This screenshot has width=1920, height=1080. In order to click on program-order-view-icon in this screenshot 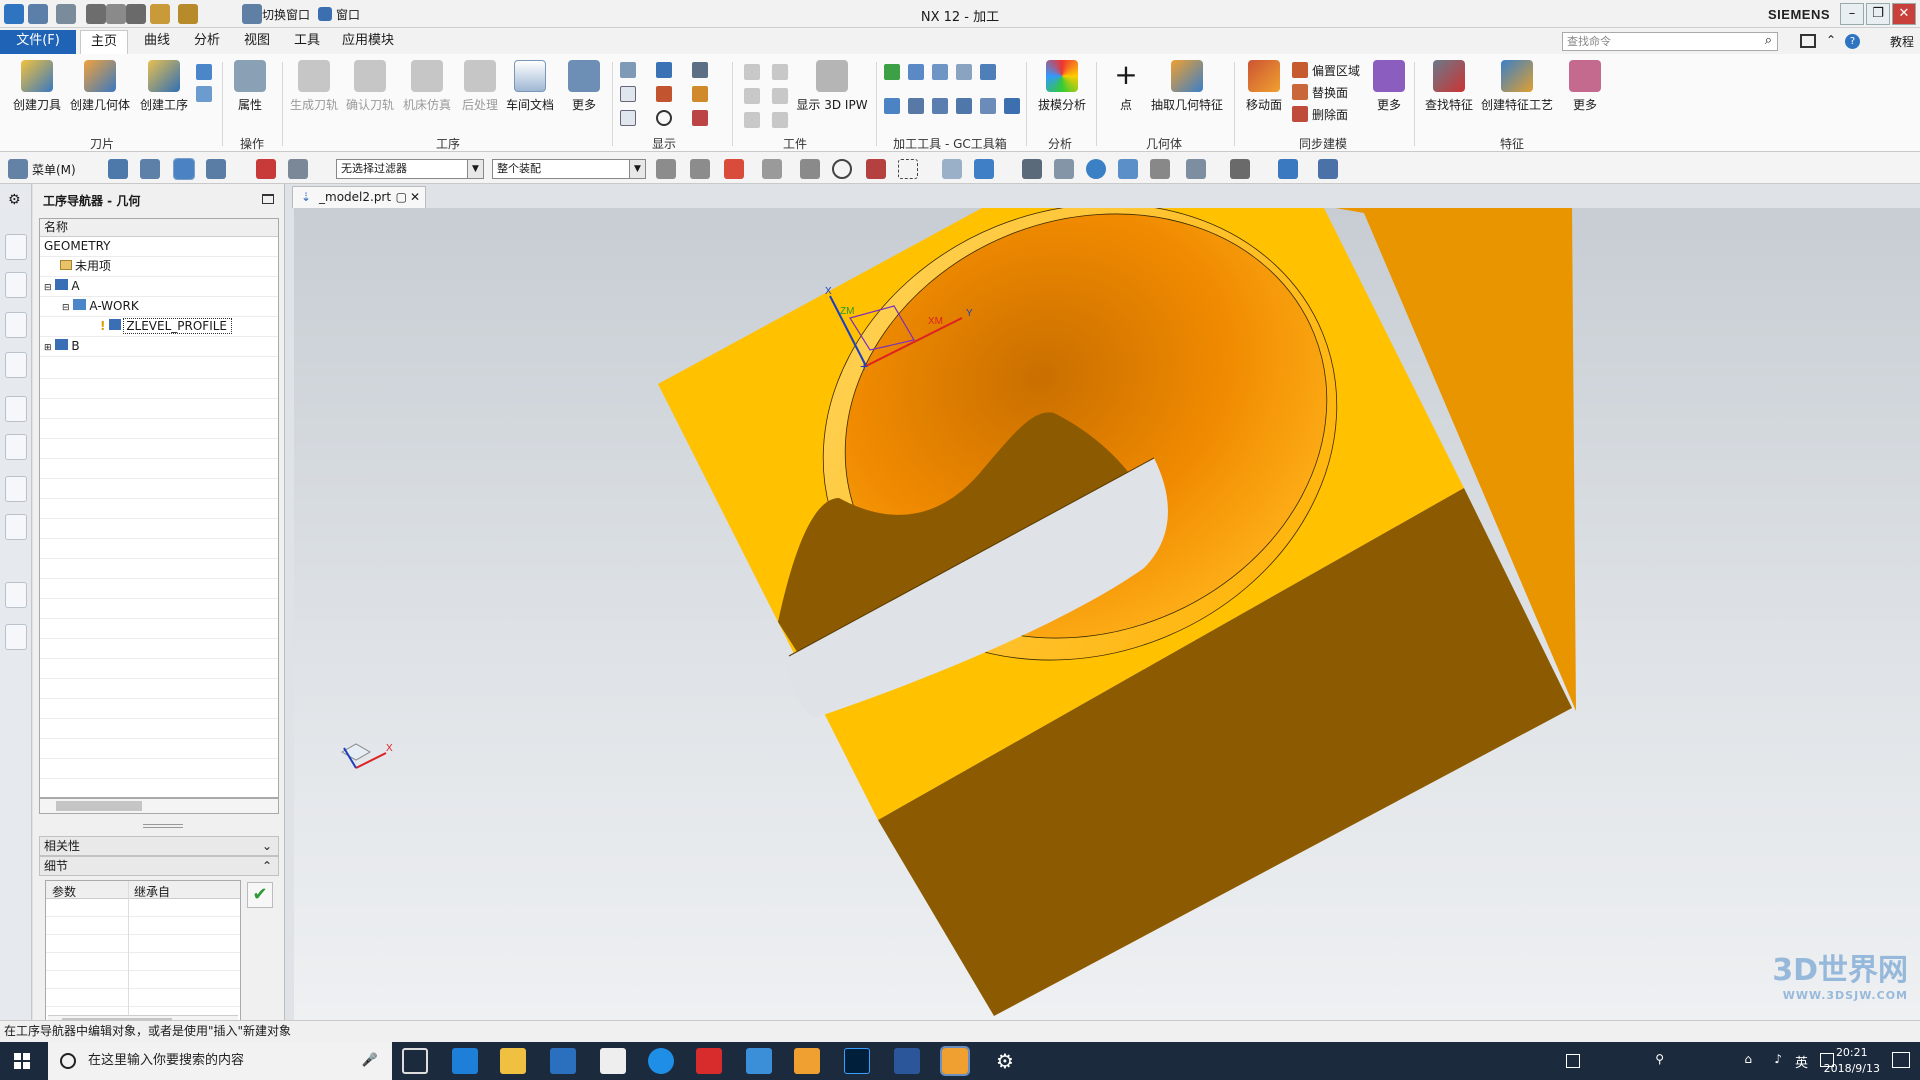, I will do `click(118, 169)`.